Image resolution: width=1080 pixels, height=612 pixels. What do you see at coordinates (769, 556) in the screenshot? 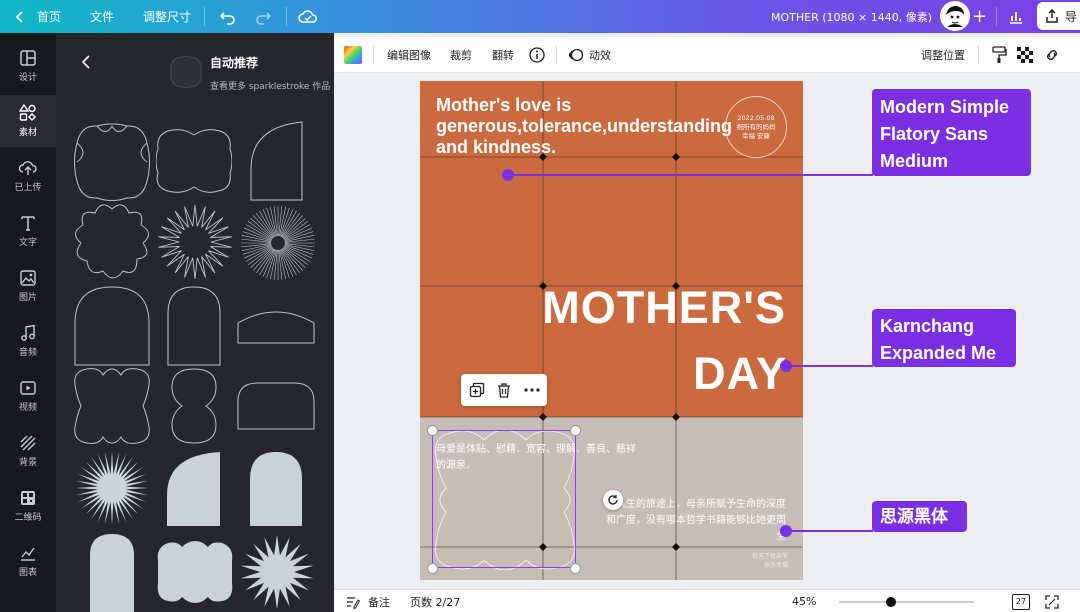
I see `small-text-line: 祝天下母亲节` at bounding box center [769, 556].